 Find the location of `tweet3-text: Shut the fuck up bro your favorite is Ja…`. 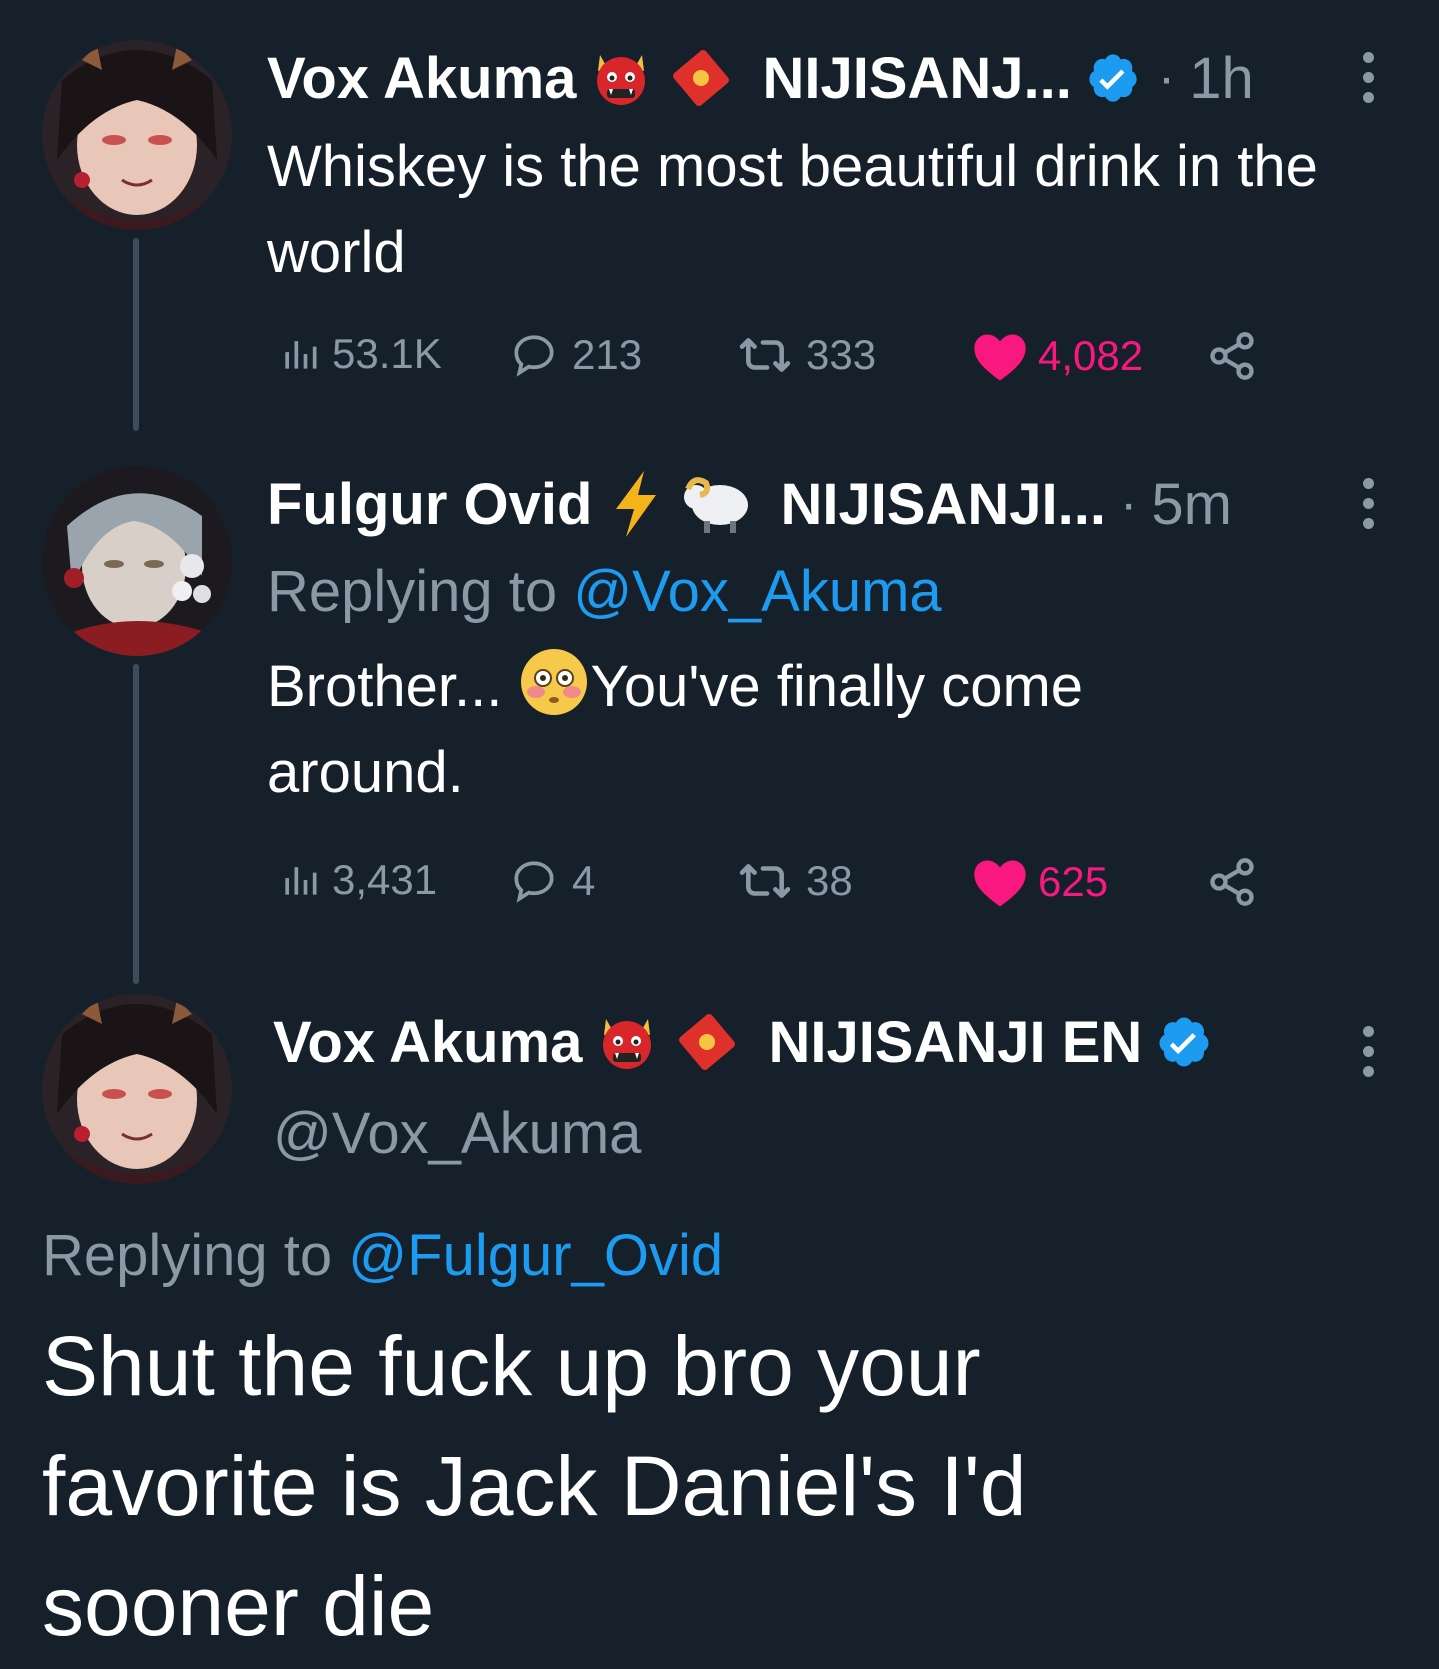

tweet3-text: Shut the fuck up bro your favorite is Ja… is located at coordinates (534, 1486).